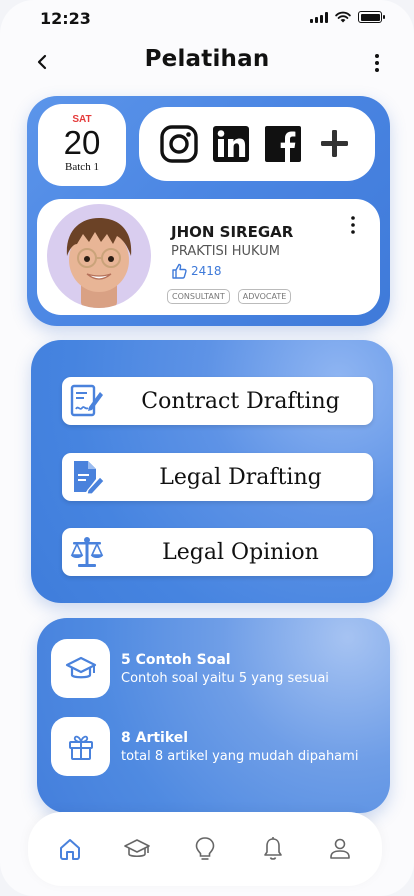 The image size is (414, 896). I want to click on trainer-role: PRAKTISI HUKUM, so click(225, 251).